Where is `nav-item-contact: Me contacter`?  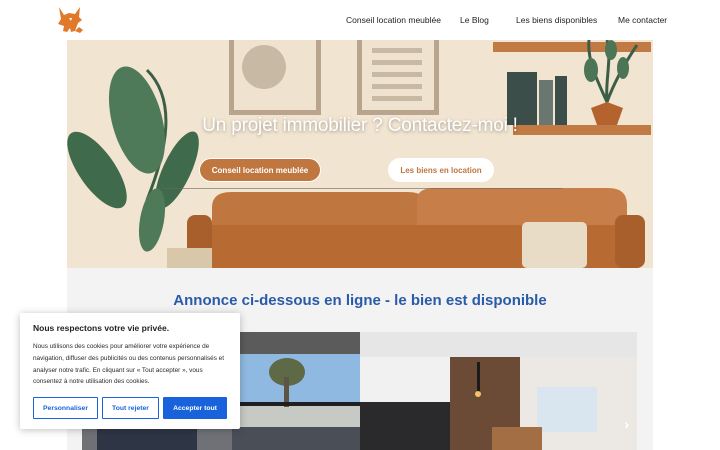
nav-item-contact: Me contacter is located at coordinates (642, 20).